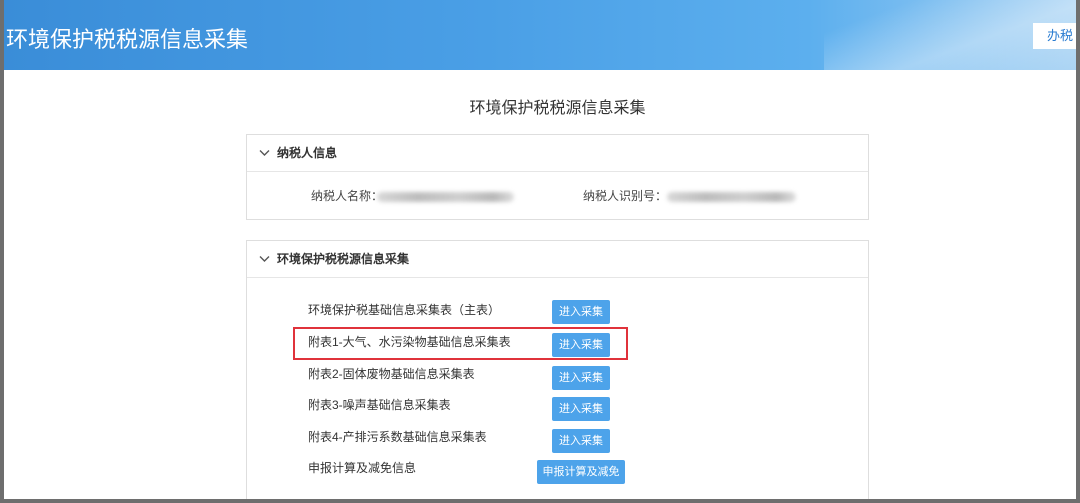 Image resolution: width=1080 pixels, height=503 pixels. I want to click on taxpayer-panel-title: 纳税人信息, so click(307, 153).